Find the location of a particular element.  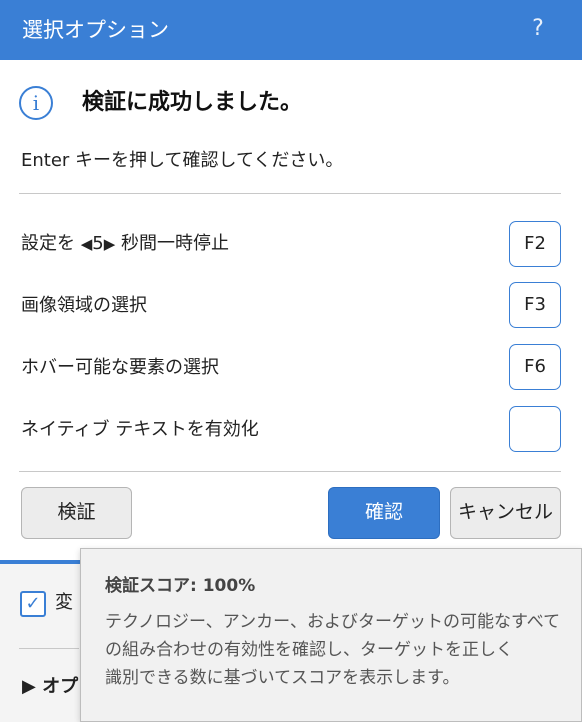

background-section-toggle: ▶ オプ is located at coordinates (50, 687).